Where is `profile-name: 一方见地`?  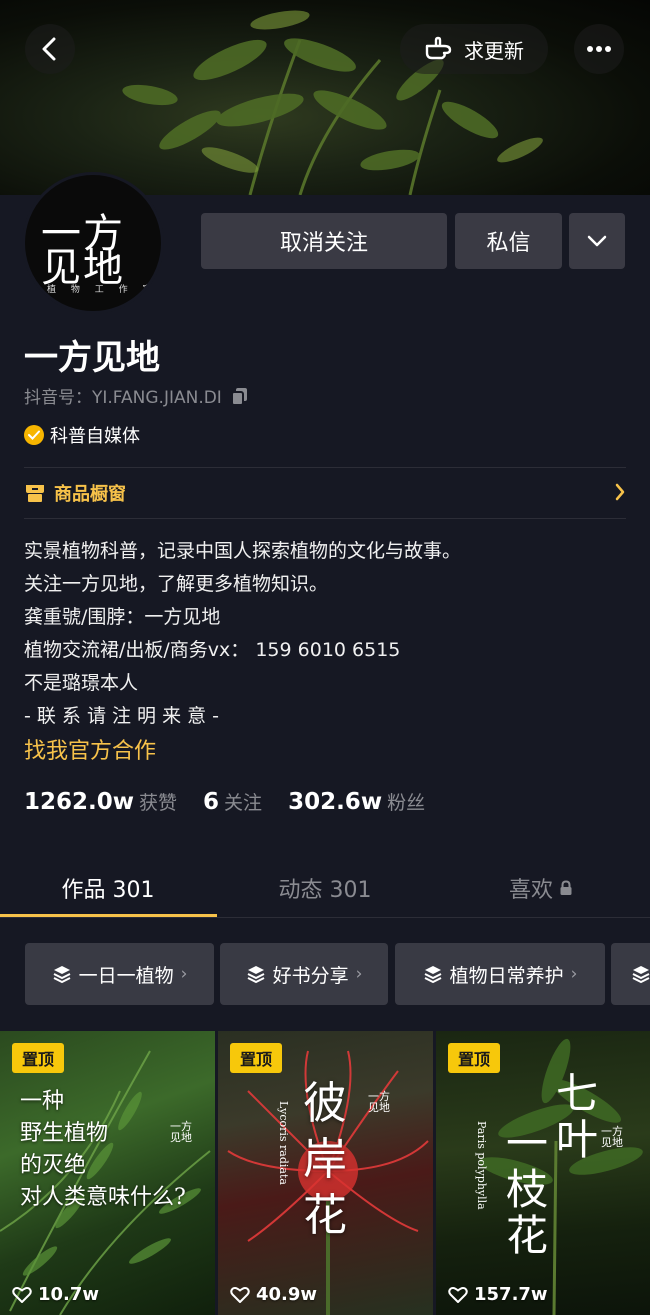 profile-name: 一方见地 is located at coordinates (92, 358).